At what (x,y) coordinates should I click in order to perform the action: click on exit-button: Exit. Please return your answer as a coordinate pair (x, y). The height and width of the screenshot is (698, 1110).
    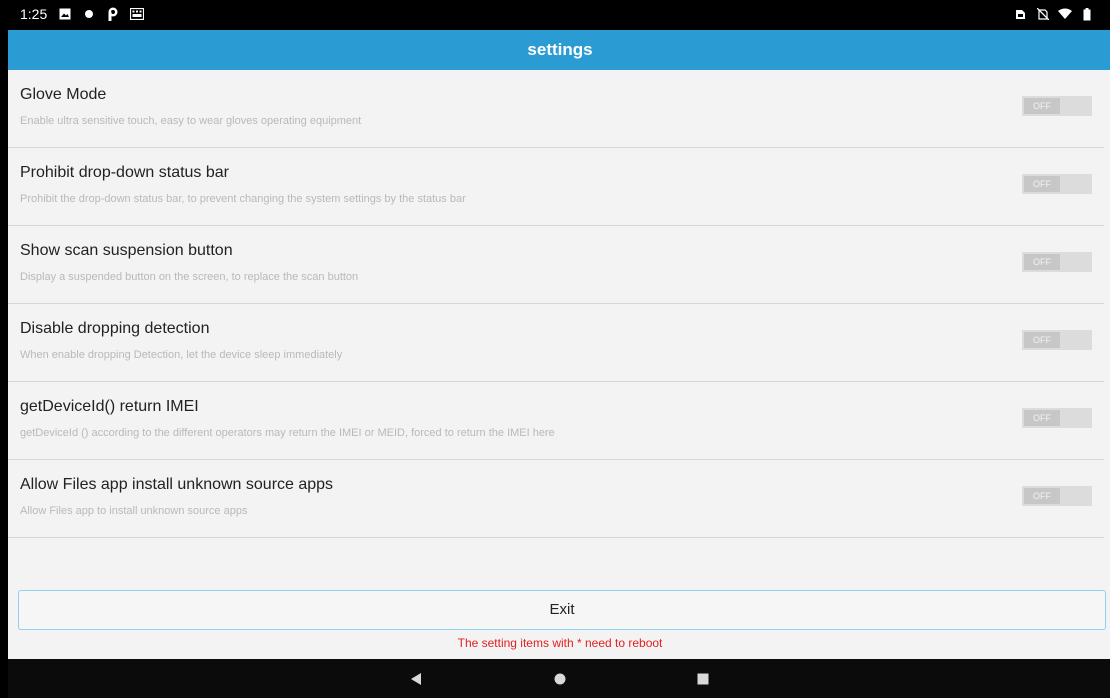
    Looking at the image, I should click on (562, 610).